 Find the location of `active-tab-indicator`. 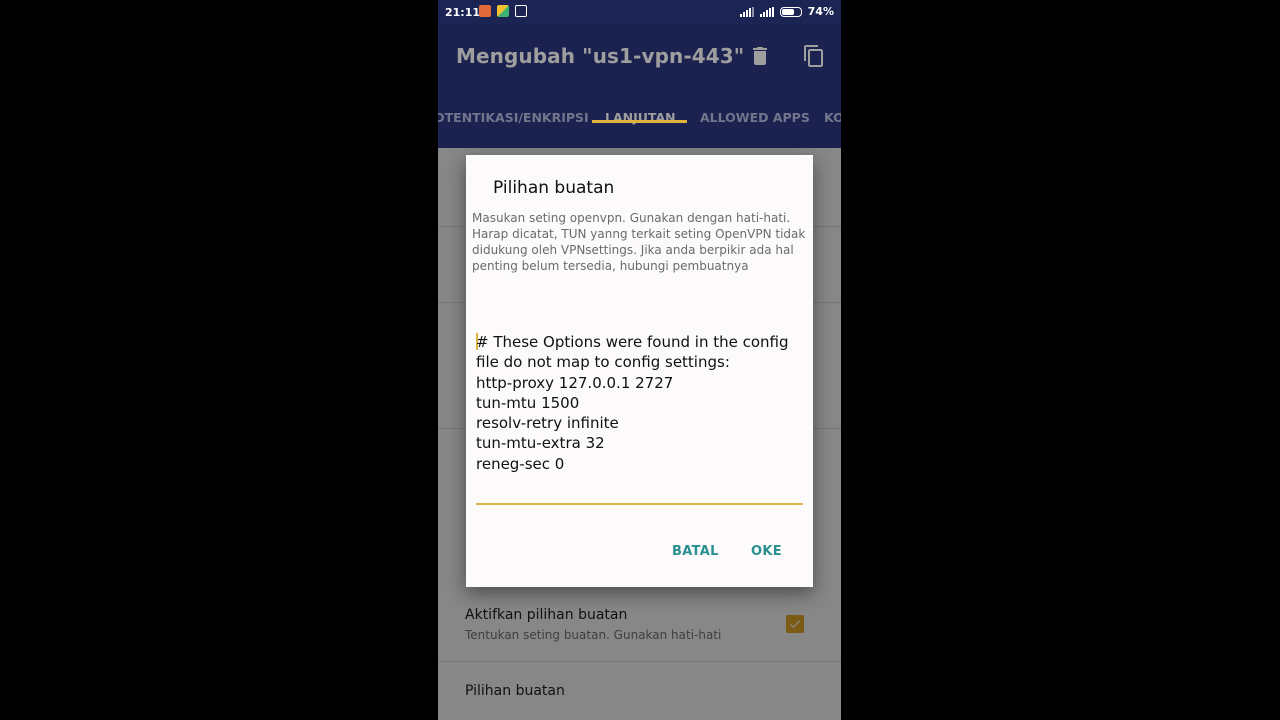

active-tab-indicator is located at coordinates (639, 121).